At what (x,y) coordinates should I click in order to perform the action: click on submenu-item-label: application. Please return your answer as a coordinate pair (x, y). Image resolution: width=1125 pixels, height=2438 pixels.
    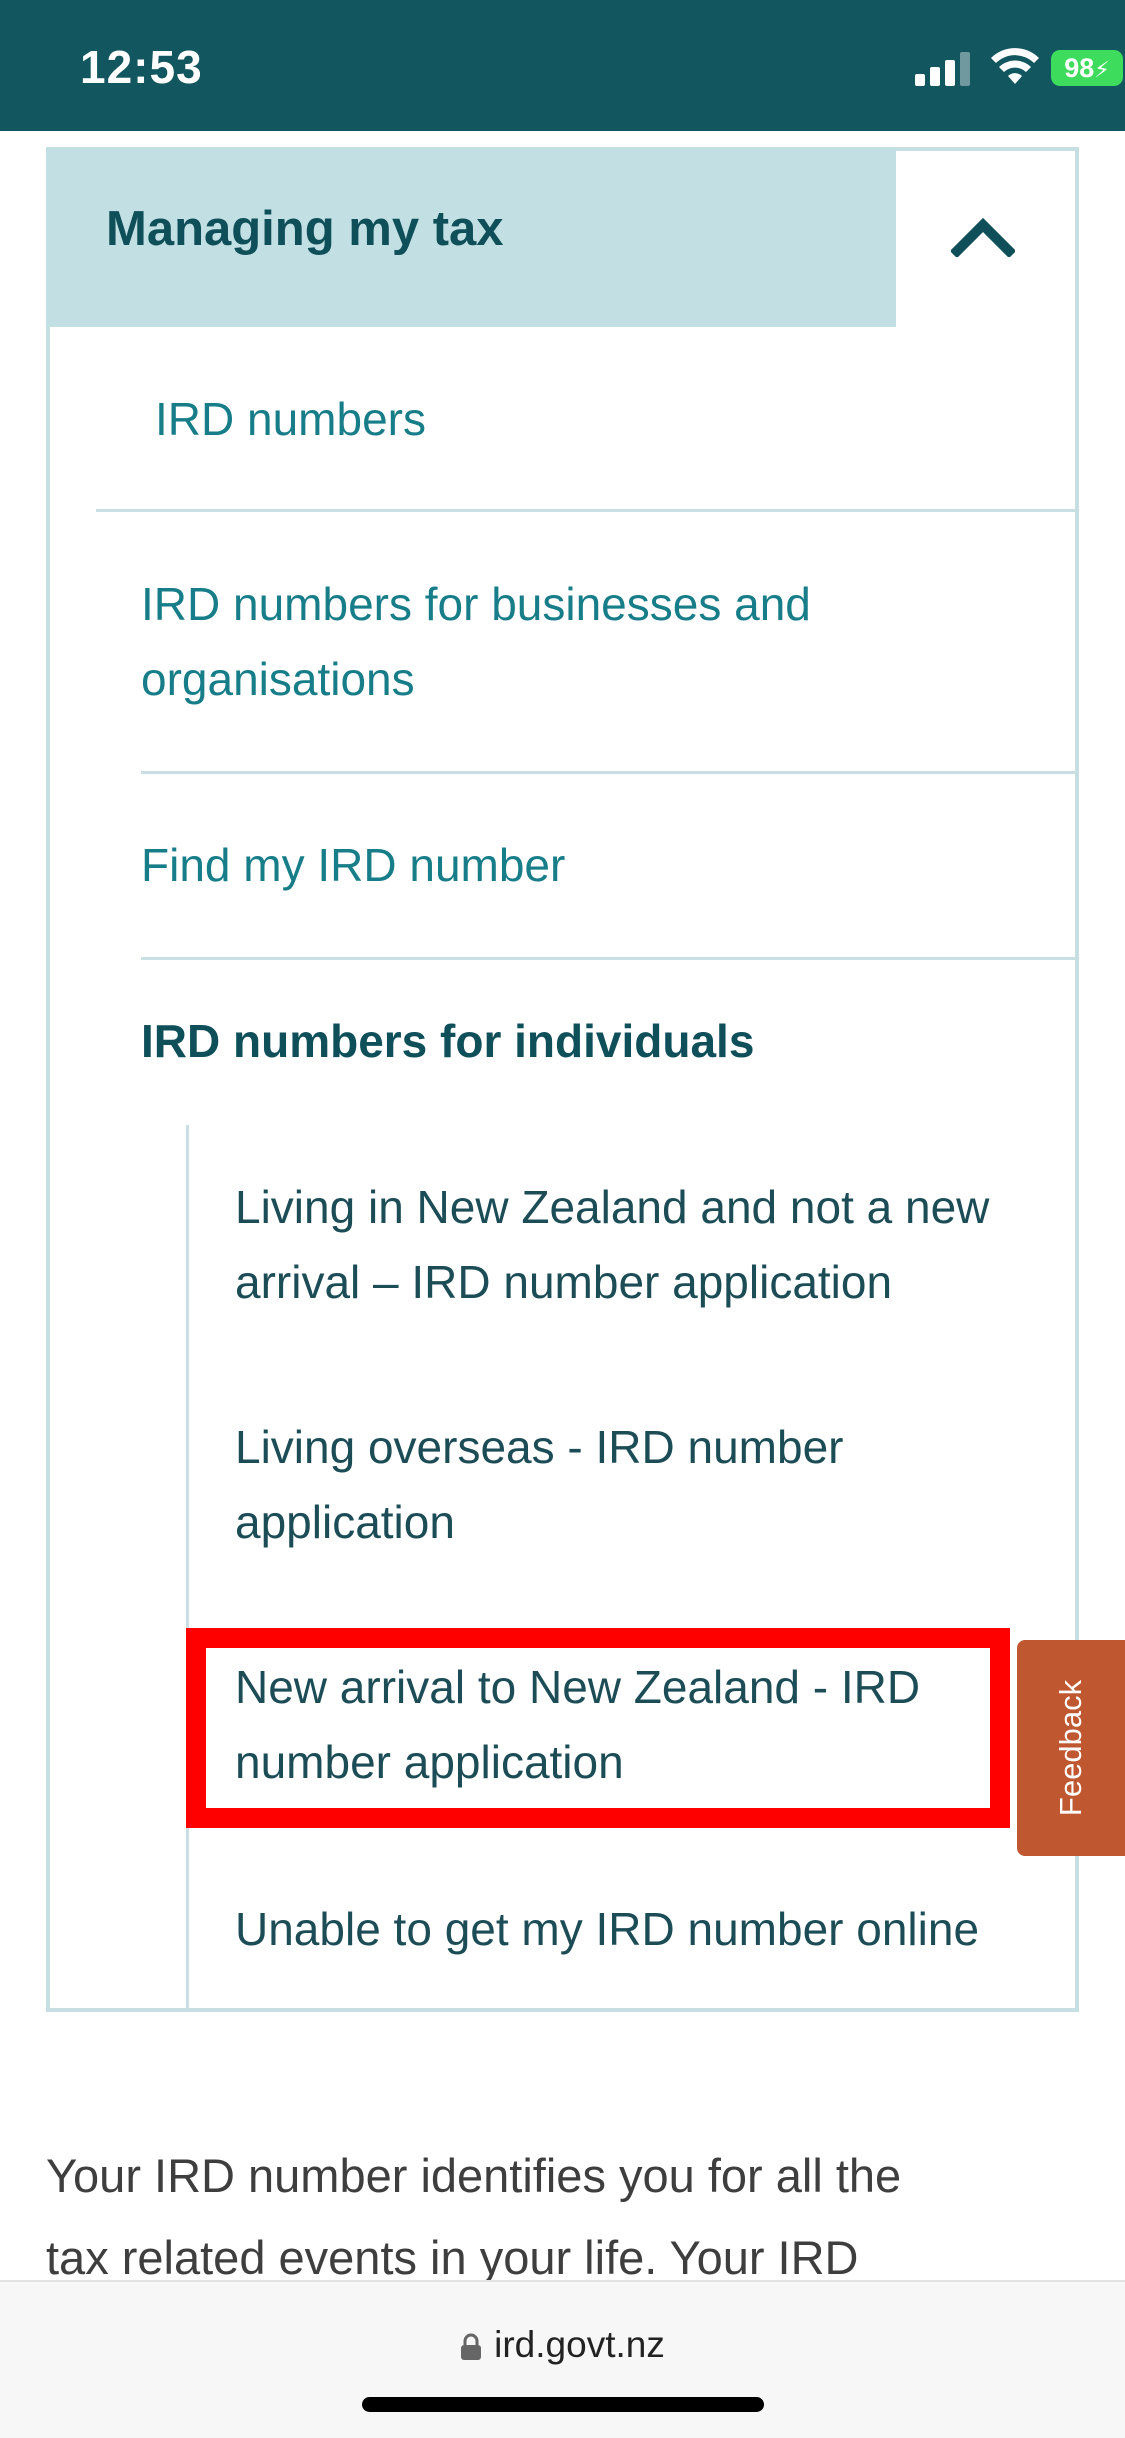
    Looking at the image, I should click on (345, 1522).